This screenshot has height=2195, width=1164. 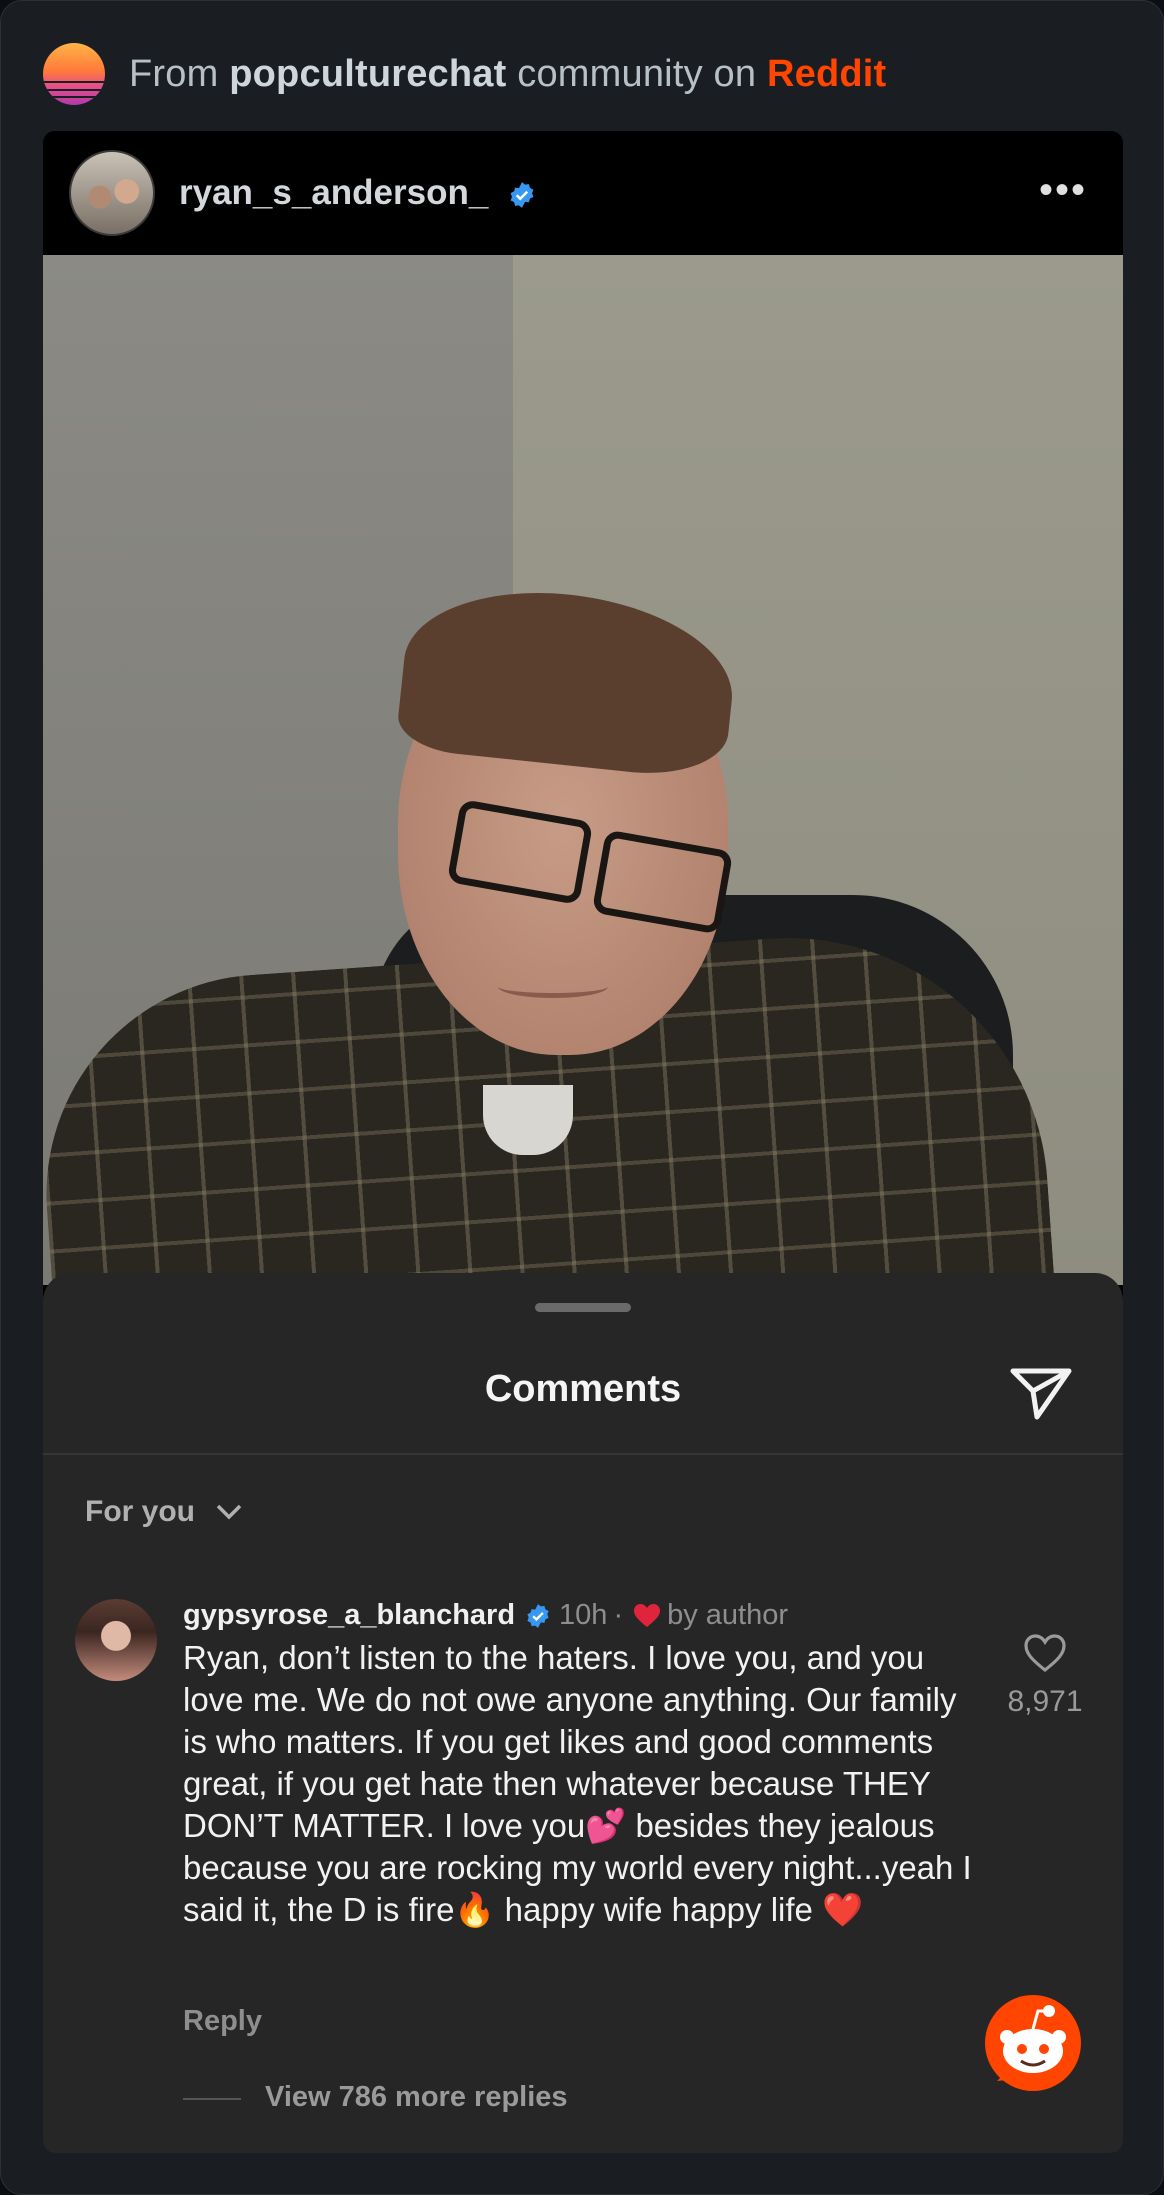 I want to click on community-link: popculturechat, so click(x=367, y=74).